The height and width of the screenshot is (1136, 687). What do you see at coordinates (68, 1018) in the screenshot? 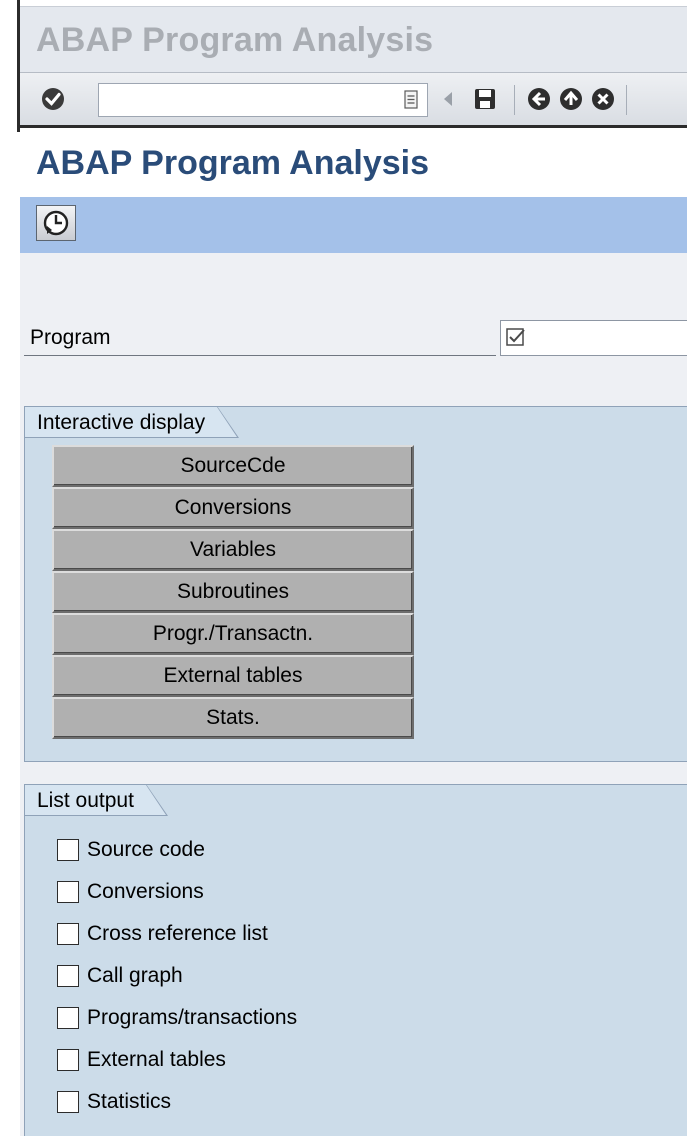
I see `programs-transactions-checkbox` at bounding box center [68, 1018].